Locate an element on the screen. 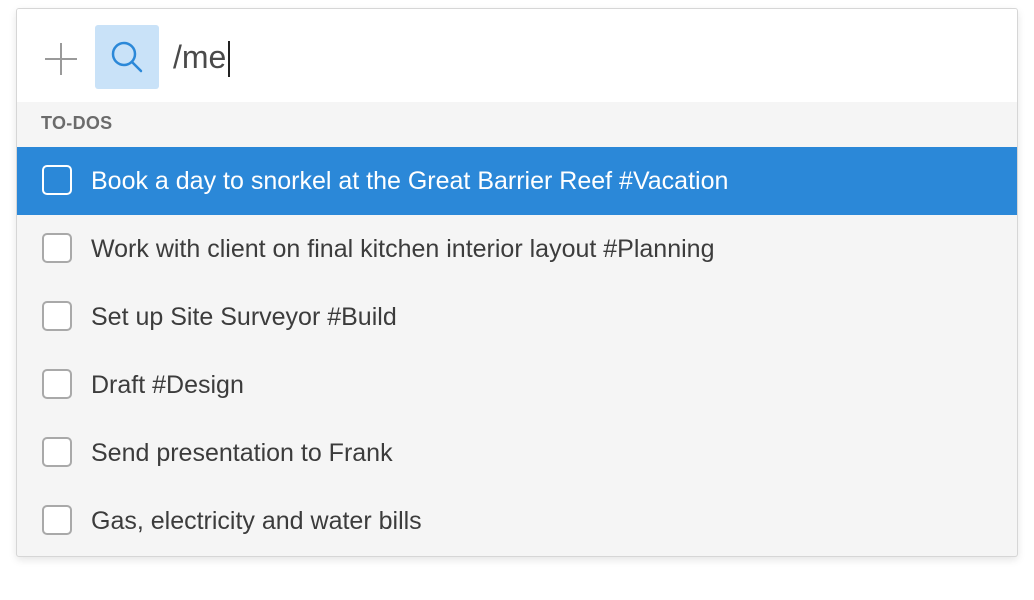 The height and width of the screenshot is (600, 1034). todo-label: Send presentation to Frank is located at coordinates (242, 453).